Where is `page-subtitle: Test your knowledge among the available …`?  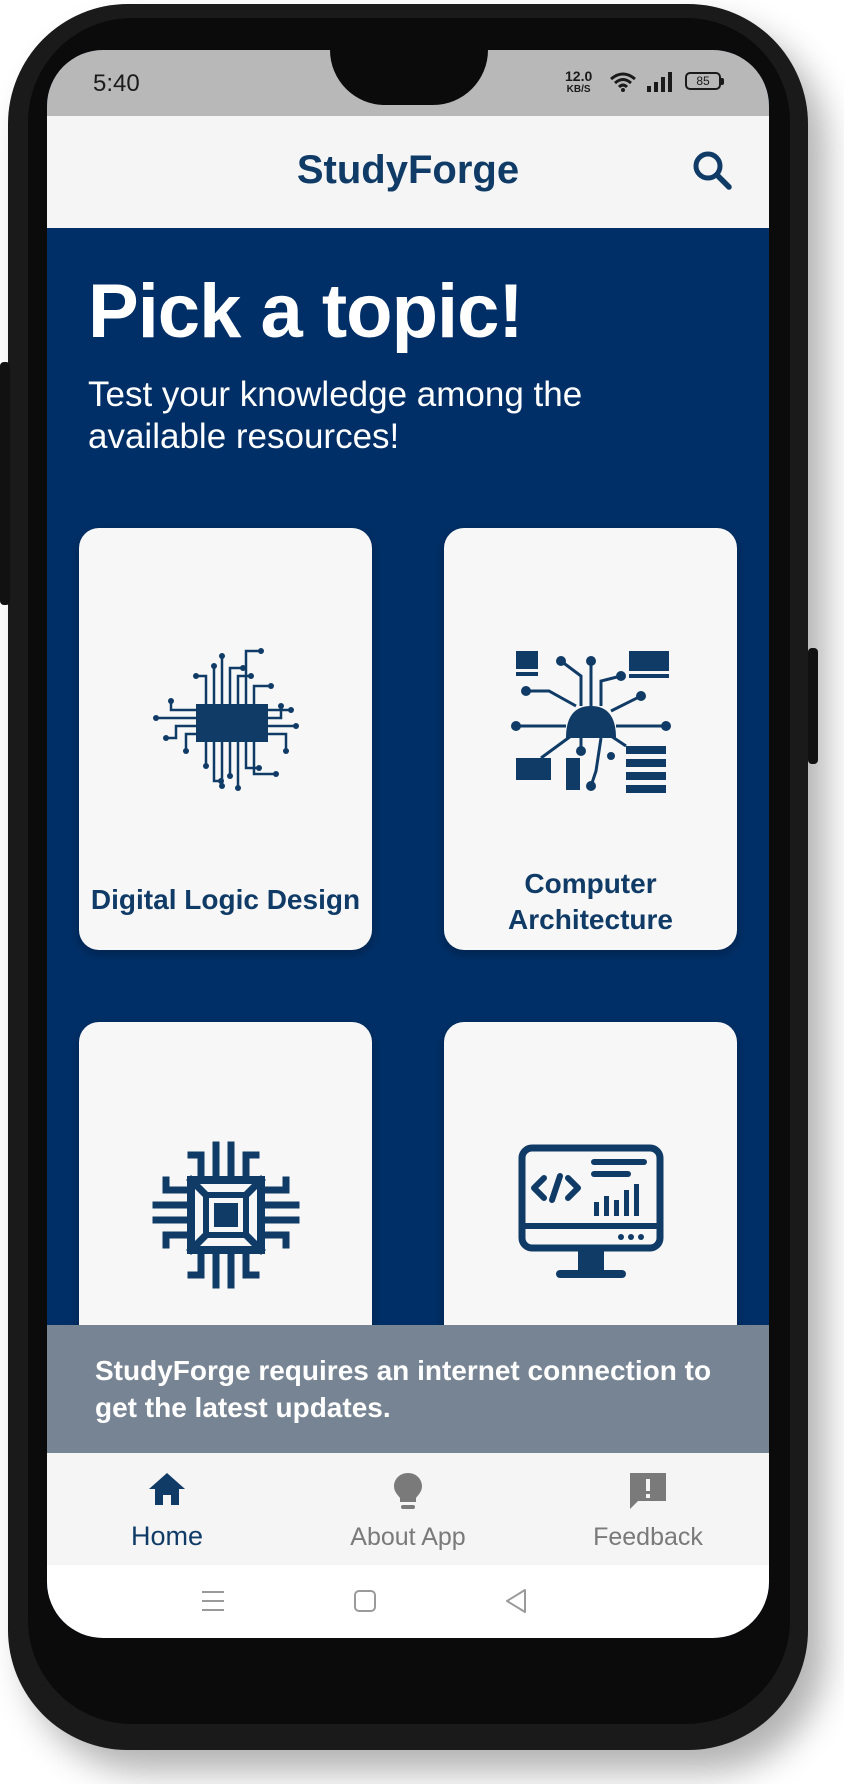 page-subtitle: Test your knowledge among the available … is located at coordinates (335, 415).